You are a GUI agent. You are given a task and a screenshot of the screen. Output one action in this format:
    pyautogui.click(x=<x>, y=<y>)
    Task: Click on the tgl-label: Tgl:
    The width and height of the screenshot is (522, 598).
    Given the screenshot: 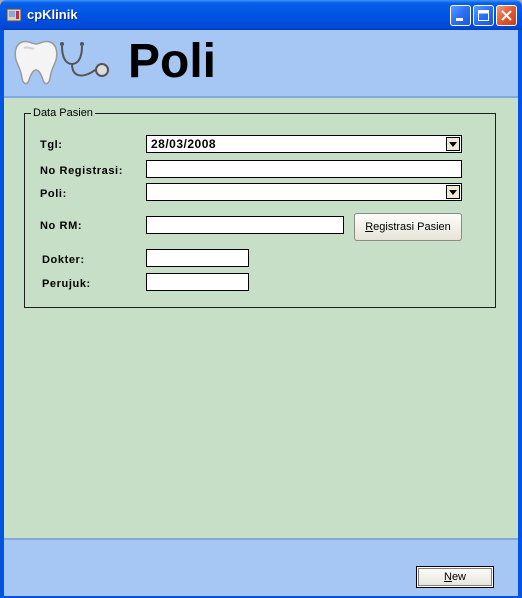 What is the action you would take?
    pyautogui.click(x=51, y=145)
    